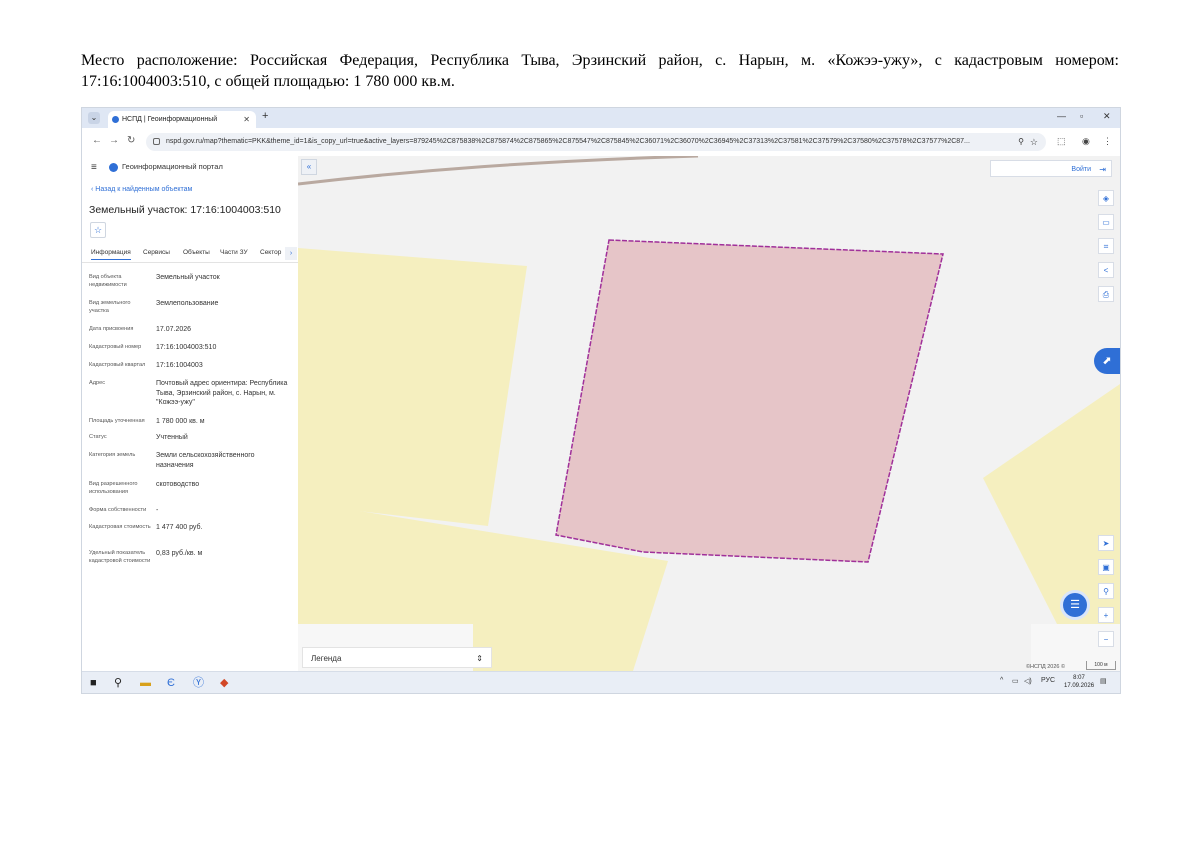 The height and width of the screenshot is (849, 1200). What do you see at coordinates (1106, 591) in the screenshot?
I see `search-map-icon: ⚲` at bounding box center [1106, 591].